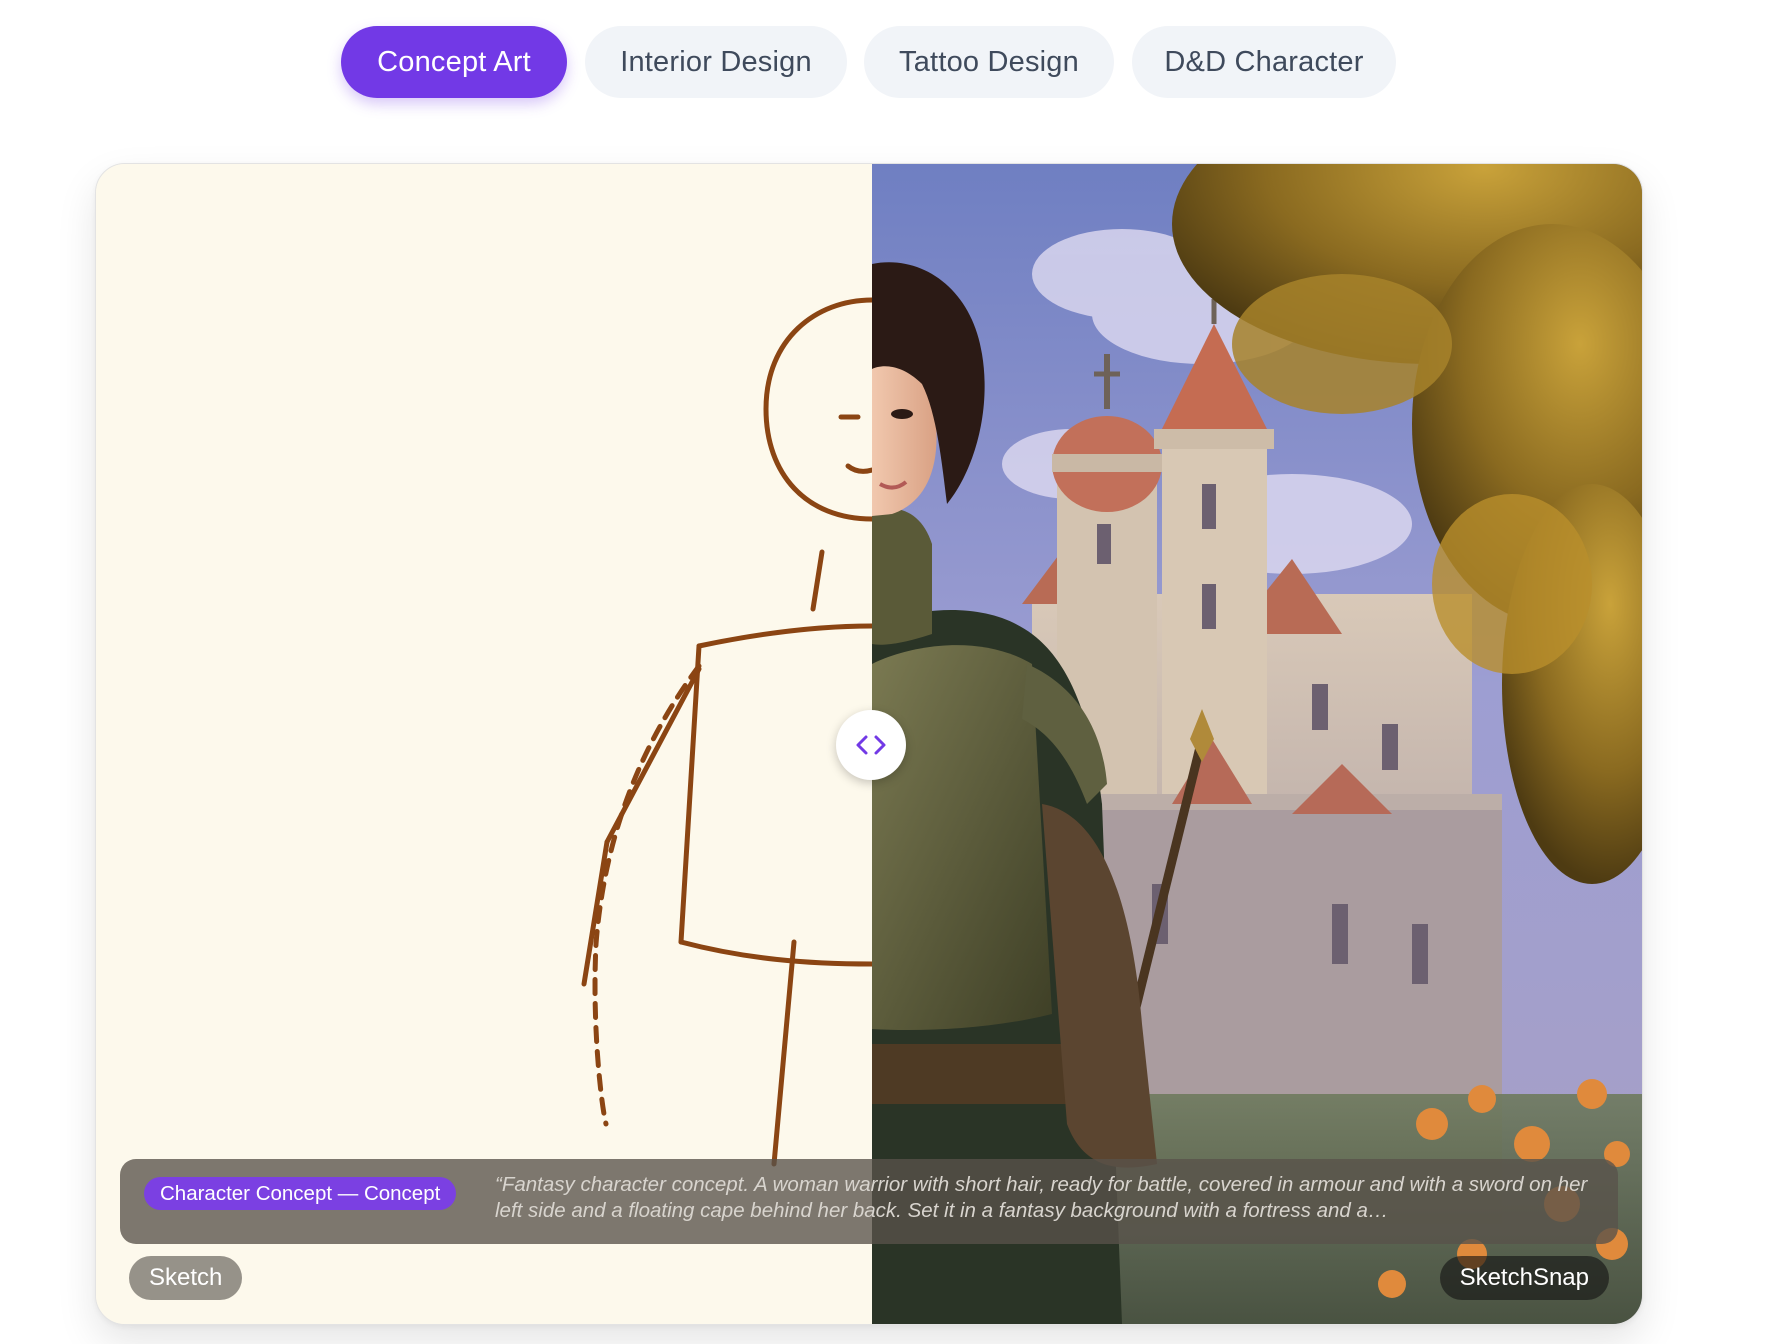 The width and height of the screenshot is (1772, 1344). What do you see at coordinates (186, 1278) in the screenshot?
I see `sketch-label: Sketch` at bounding box center [186, 1278].